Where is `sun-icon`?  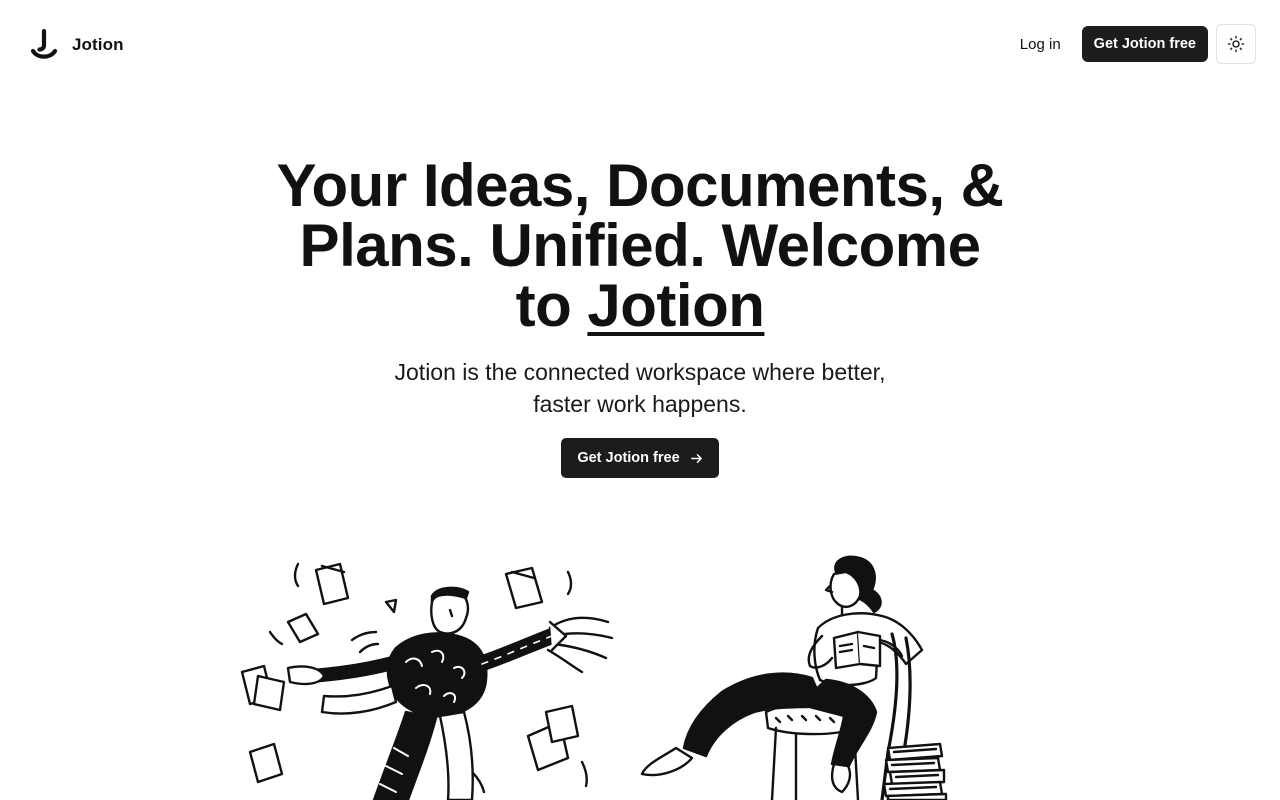
sun-icon is located at coordinates (1236, 44).